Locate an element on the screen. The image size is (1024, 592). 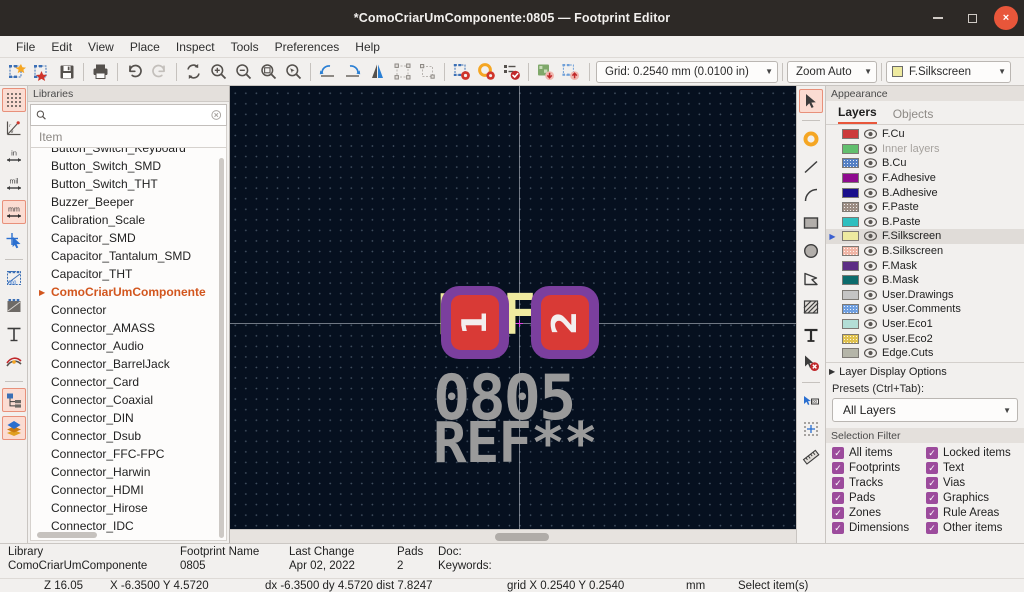
zoom-out-icon is located at coordinates (243, 71).